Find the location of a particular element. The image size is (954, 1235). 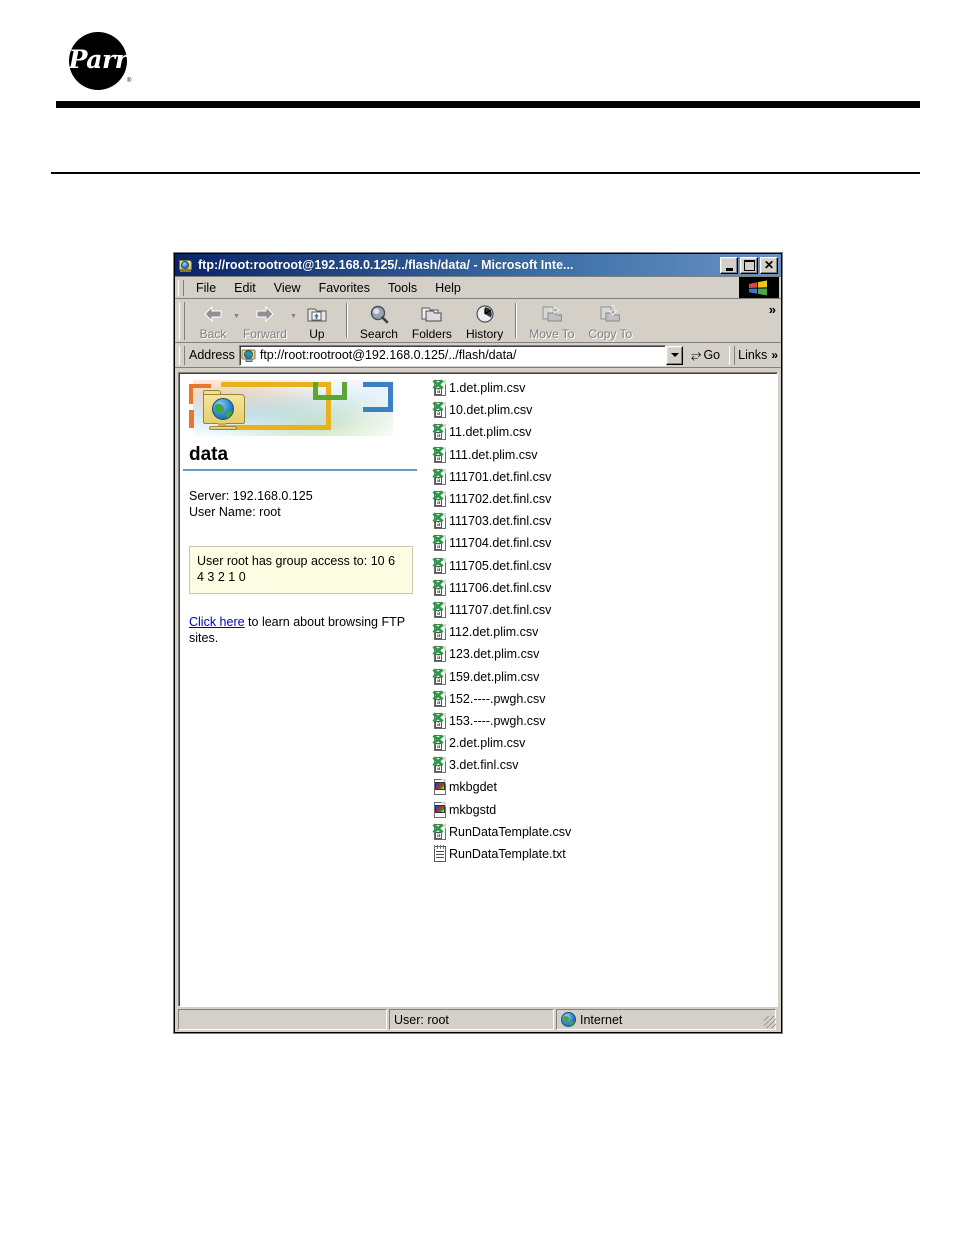

close-button: ✕ is located at coordinates (769, 265).